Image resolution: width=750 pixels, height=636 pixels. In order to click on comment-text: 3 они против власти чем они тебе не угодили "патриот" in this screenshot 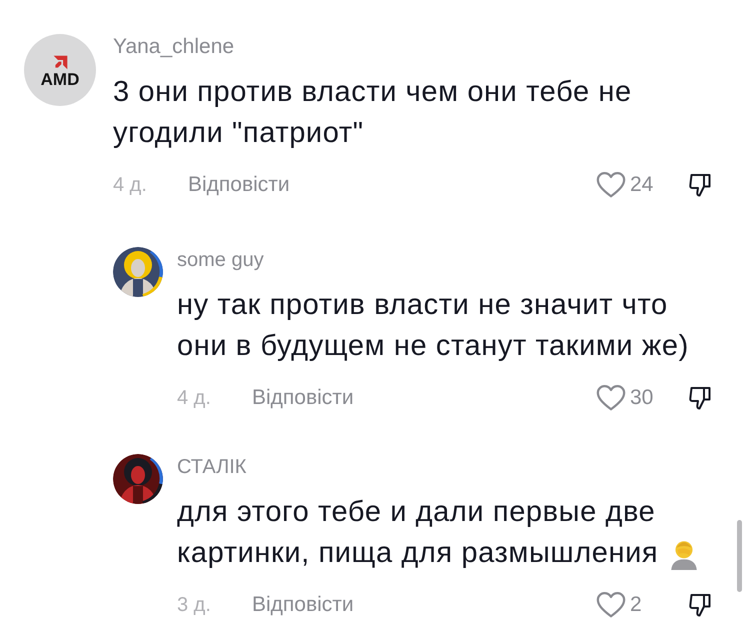, I will do `click(373, 113)`.